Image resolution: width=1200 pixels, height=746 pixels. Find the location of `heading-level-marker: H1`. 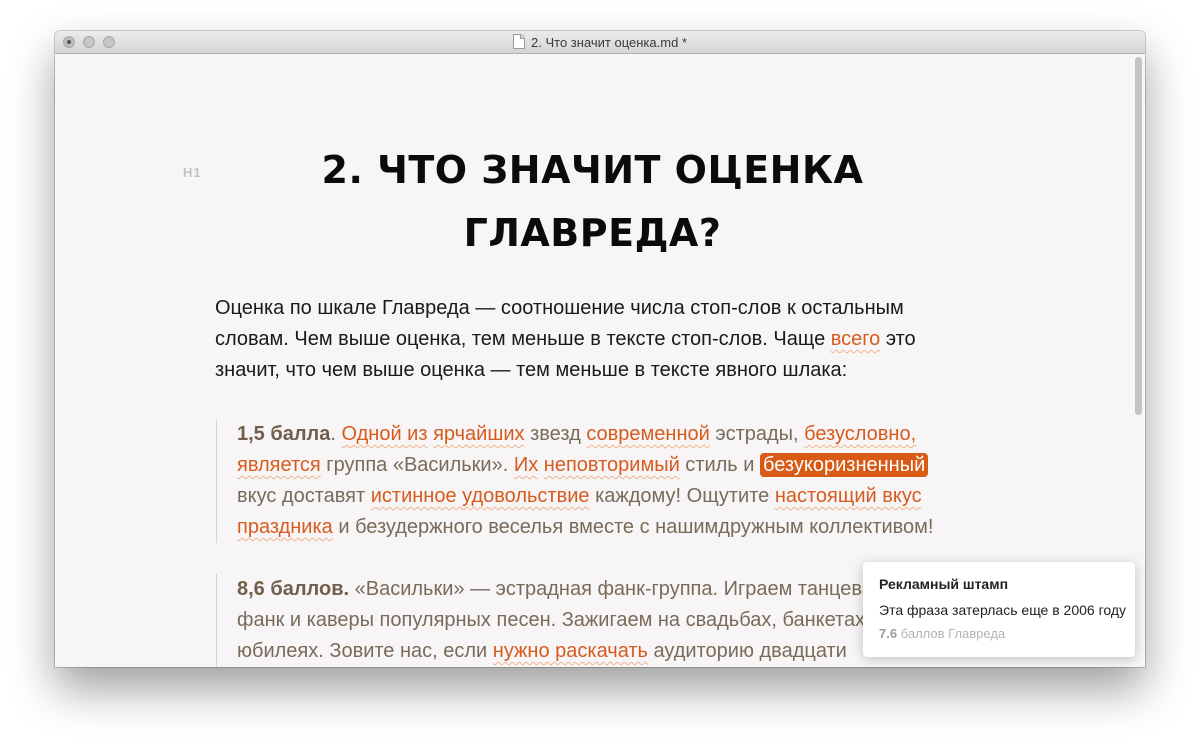

heading-level-marker: H1 is located at coordinates (192, 172).